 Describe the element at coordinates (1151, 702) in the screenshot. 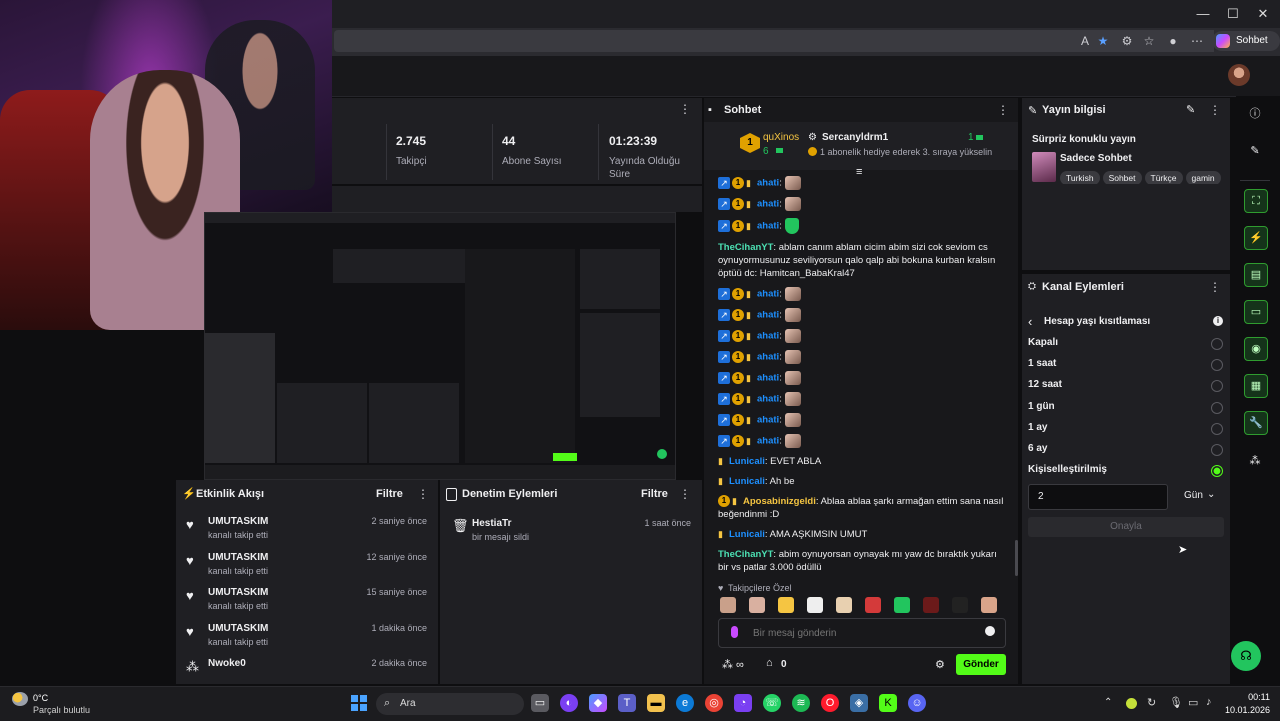

I see `tray-sync-icon: ↻` at that location.